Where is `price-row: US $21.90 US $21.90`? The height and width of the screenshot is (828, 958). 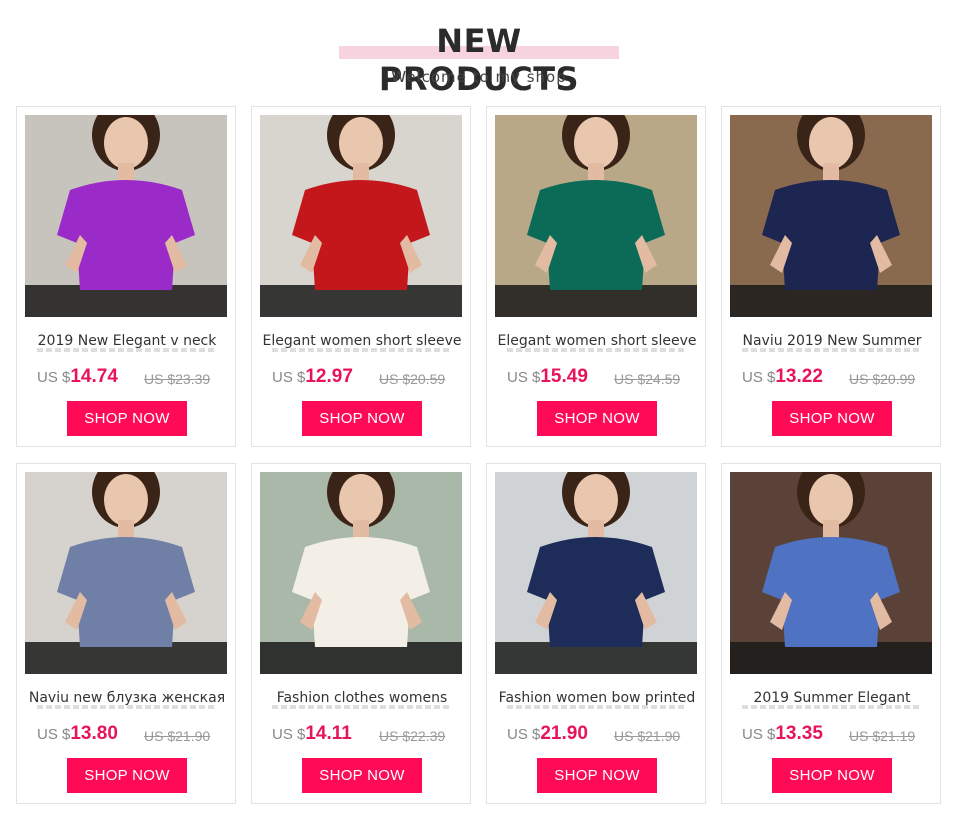
price-row: US $21.90 US $21.90 is located at coordinates (602, 736).